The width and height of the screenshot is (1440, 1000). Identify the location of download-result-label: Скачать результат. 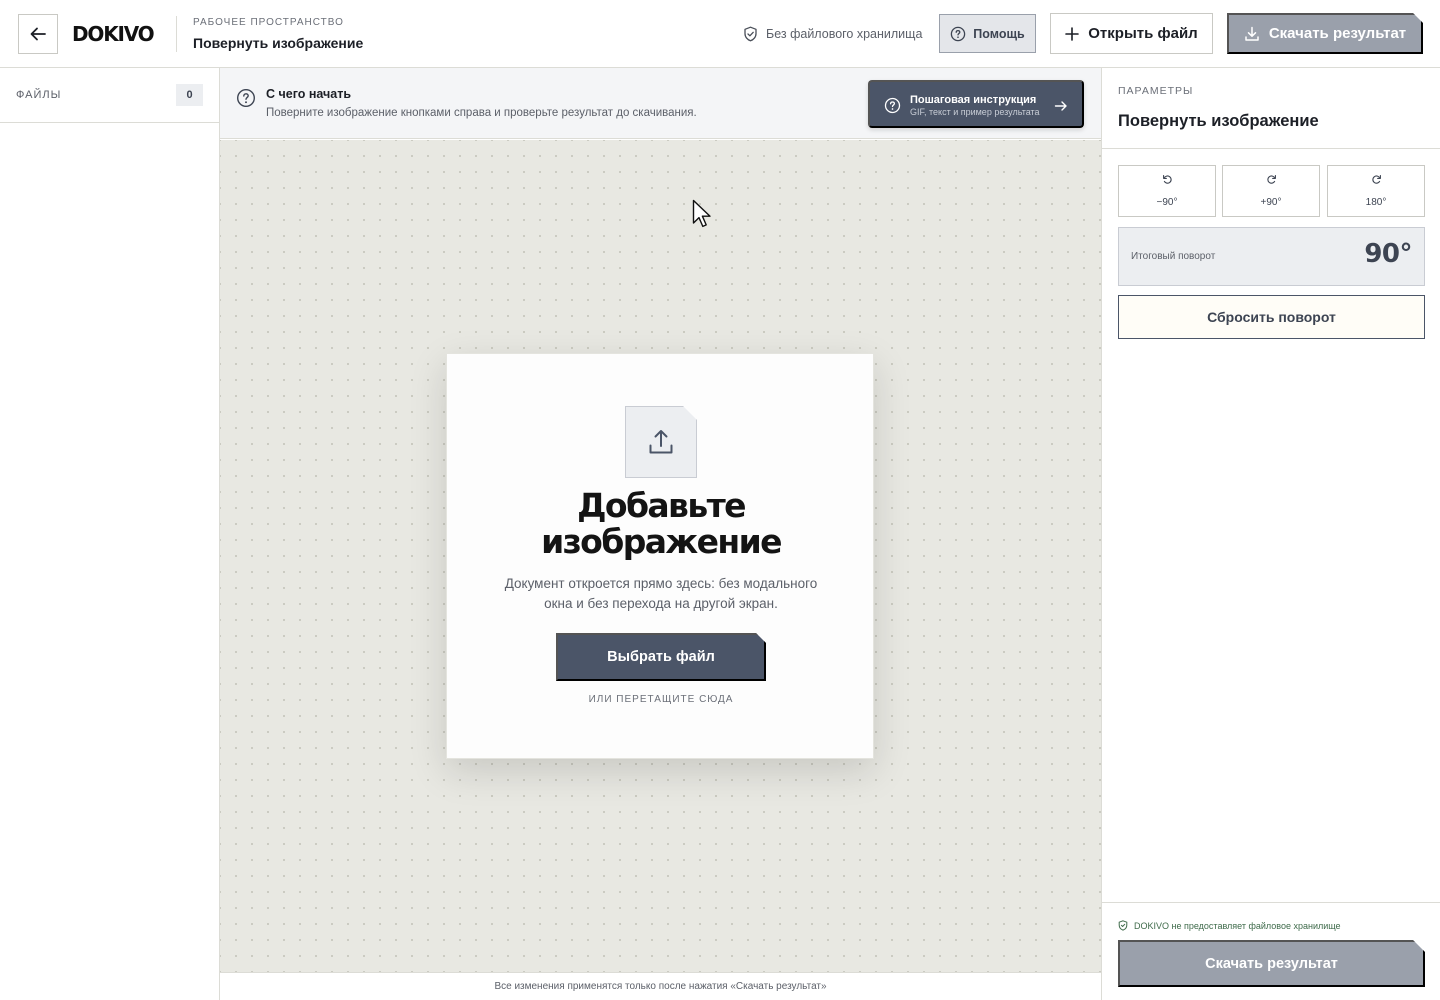
(1337, 33).